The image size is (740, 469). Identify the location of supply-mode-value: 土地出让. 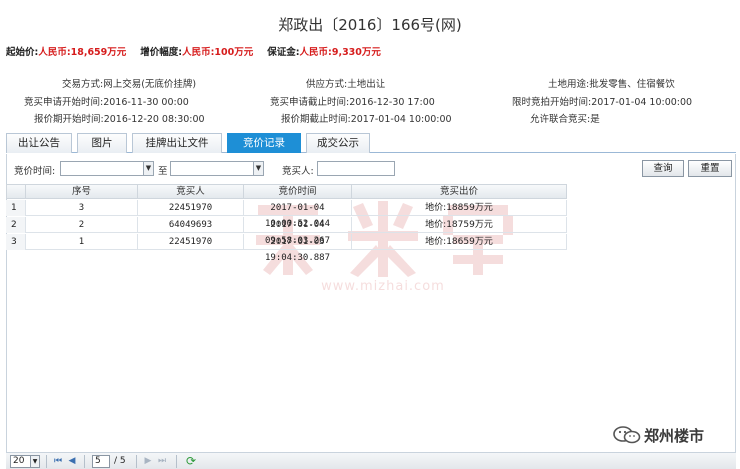
(366, 84).